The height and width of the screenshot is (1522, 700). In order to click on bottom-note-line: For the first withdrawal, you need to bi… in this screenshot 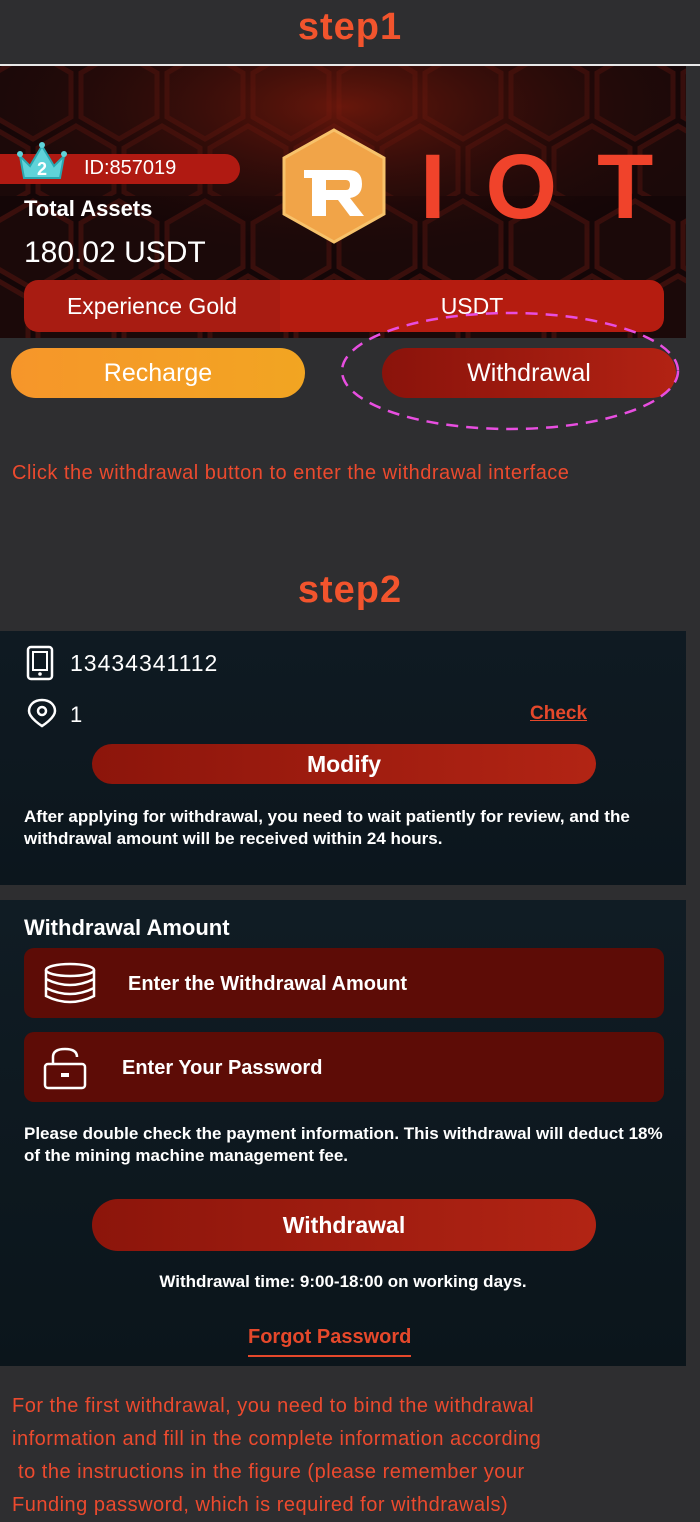, I will do `click(273, 1406)`.